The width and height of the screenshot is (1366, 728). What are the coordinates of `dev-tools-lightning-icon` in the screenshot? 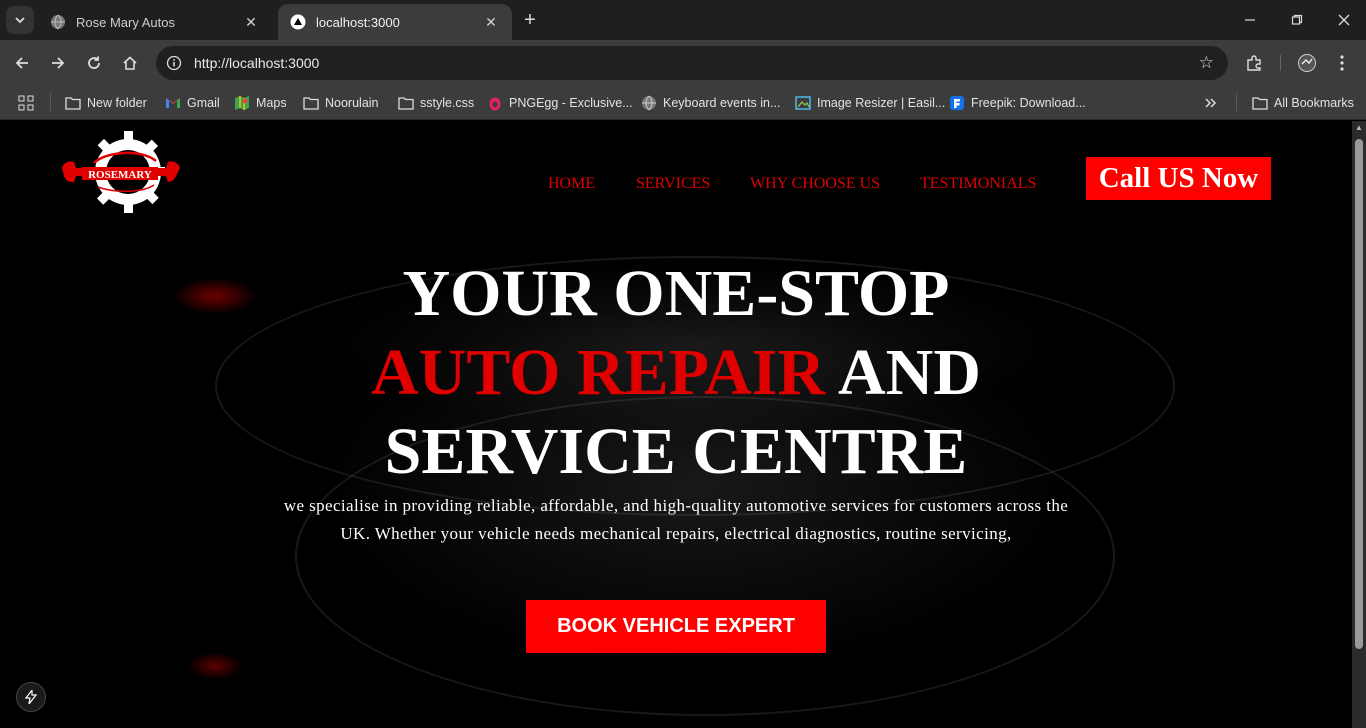 It's located at (31, 697).